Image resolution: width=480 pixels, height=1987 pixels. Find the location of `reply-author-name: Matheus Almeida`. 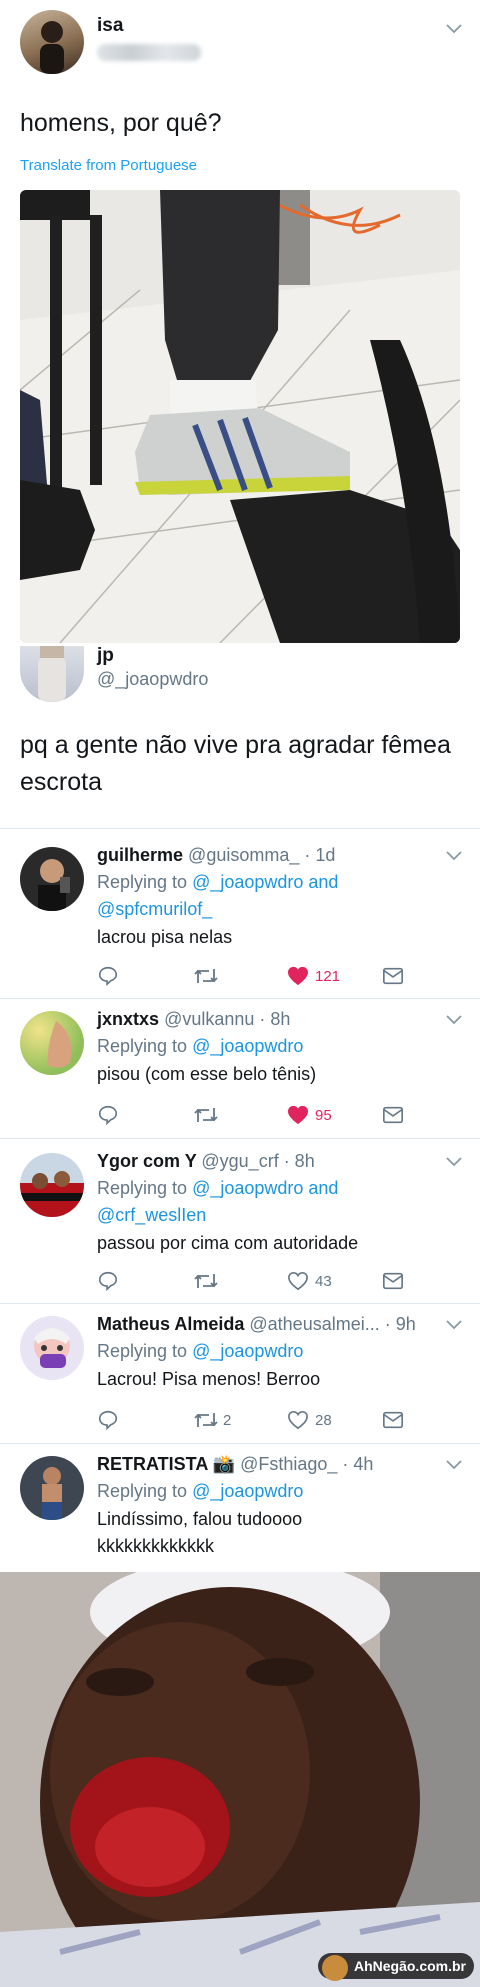

reply-author-name: Matheus Almeida is located at coordinates (170, 1324).